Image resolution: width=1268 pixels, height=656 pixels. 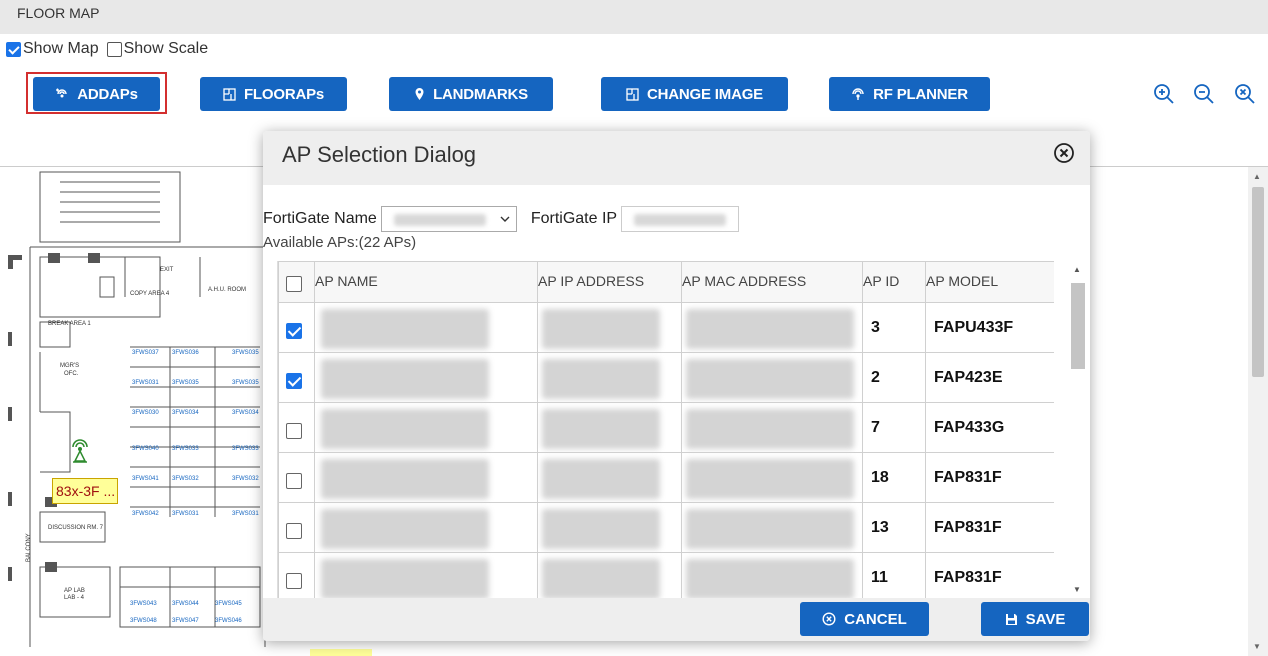 What do you see at coordinates (1245, 94) in the screenshot?
I see `zoom-reset-icon` at bounding box center [1245, 94].